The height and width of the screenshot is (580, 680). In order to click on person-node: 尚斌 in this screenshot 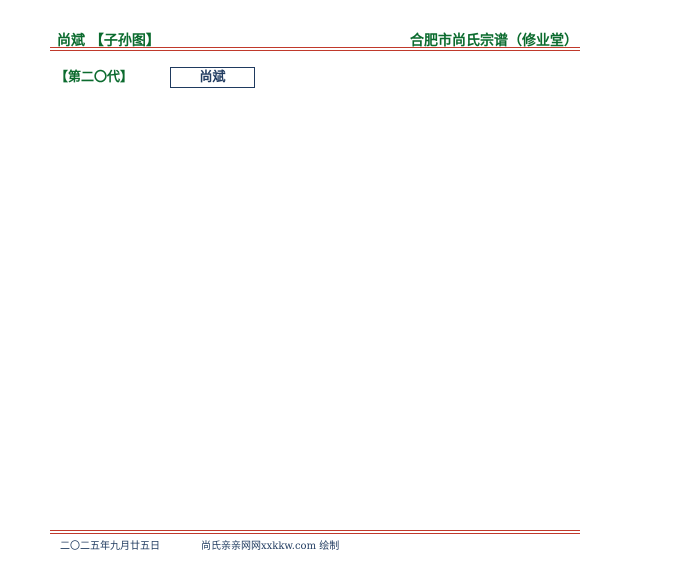, I will do `click(212, 77)`.